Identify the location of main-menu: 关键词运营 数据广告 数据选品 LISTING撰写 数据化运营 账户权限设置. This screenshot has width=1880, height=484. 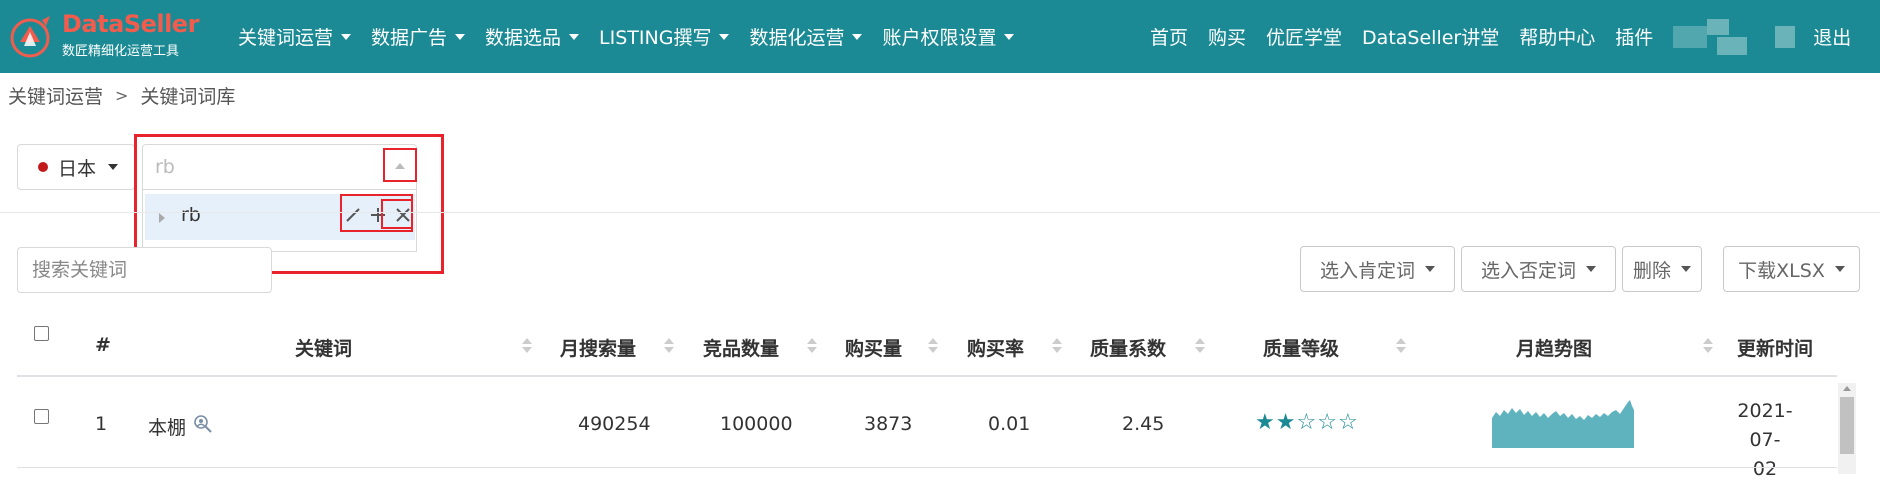
(636, 36).